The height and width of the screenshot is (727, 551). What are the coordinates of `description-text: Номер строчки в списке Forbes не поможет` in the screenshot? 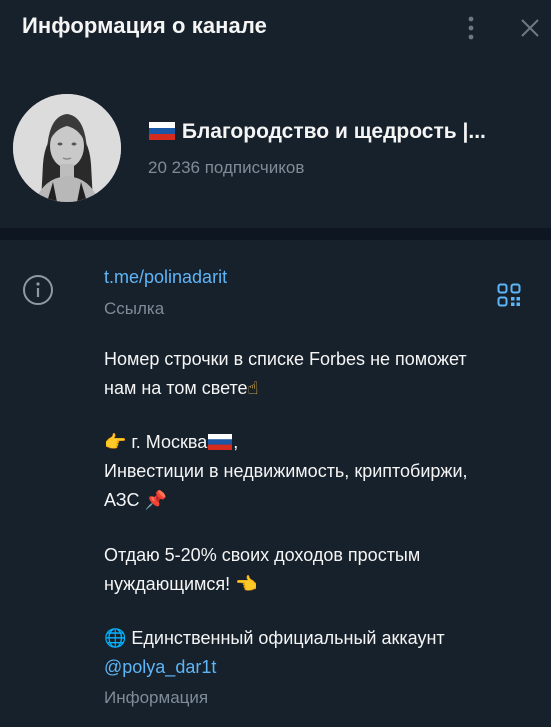 It's located at (285, 359).